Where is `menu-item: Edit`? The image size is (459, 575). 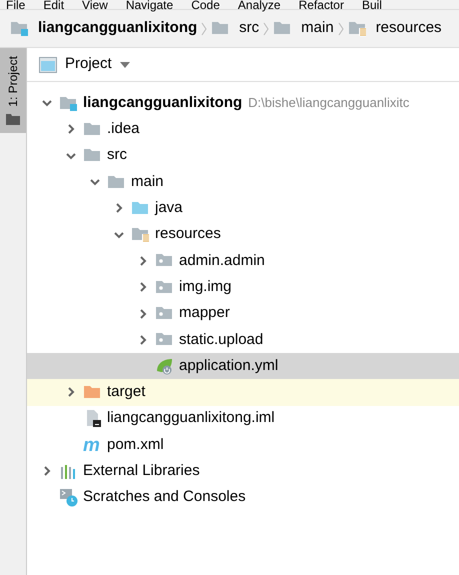
menu-item: Edit is located at coordinates (53, 5).